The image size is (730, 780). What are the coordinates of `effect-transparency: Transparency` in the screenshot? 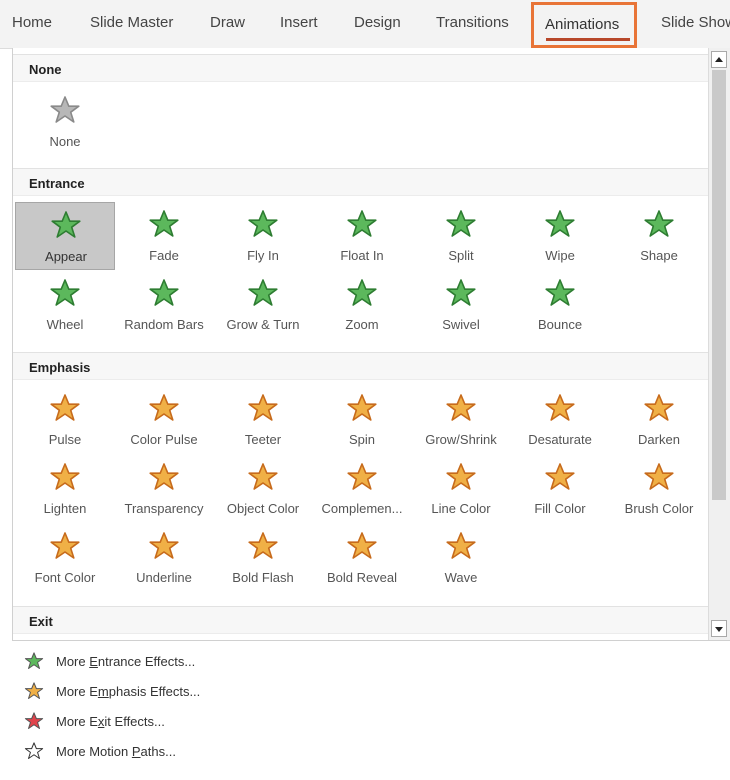 It's located at (164, 489).